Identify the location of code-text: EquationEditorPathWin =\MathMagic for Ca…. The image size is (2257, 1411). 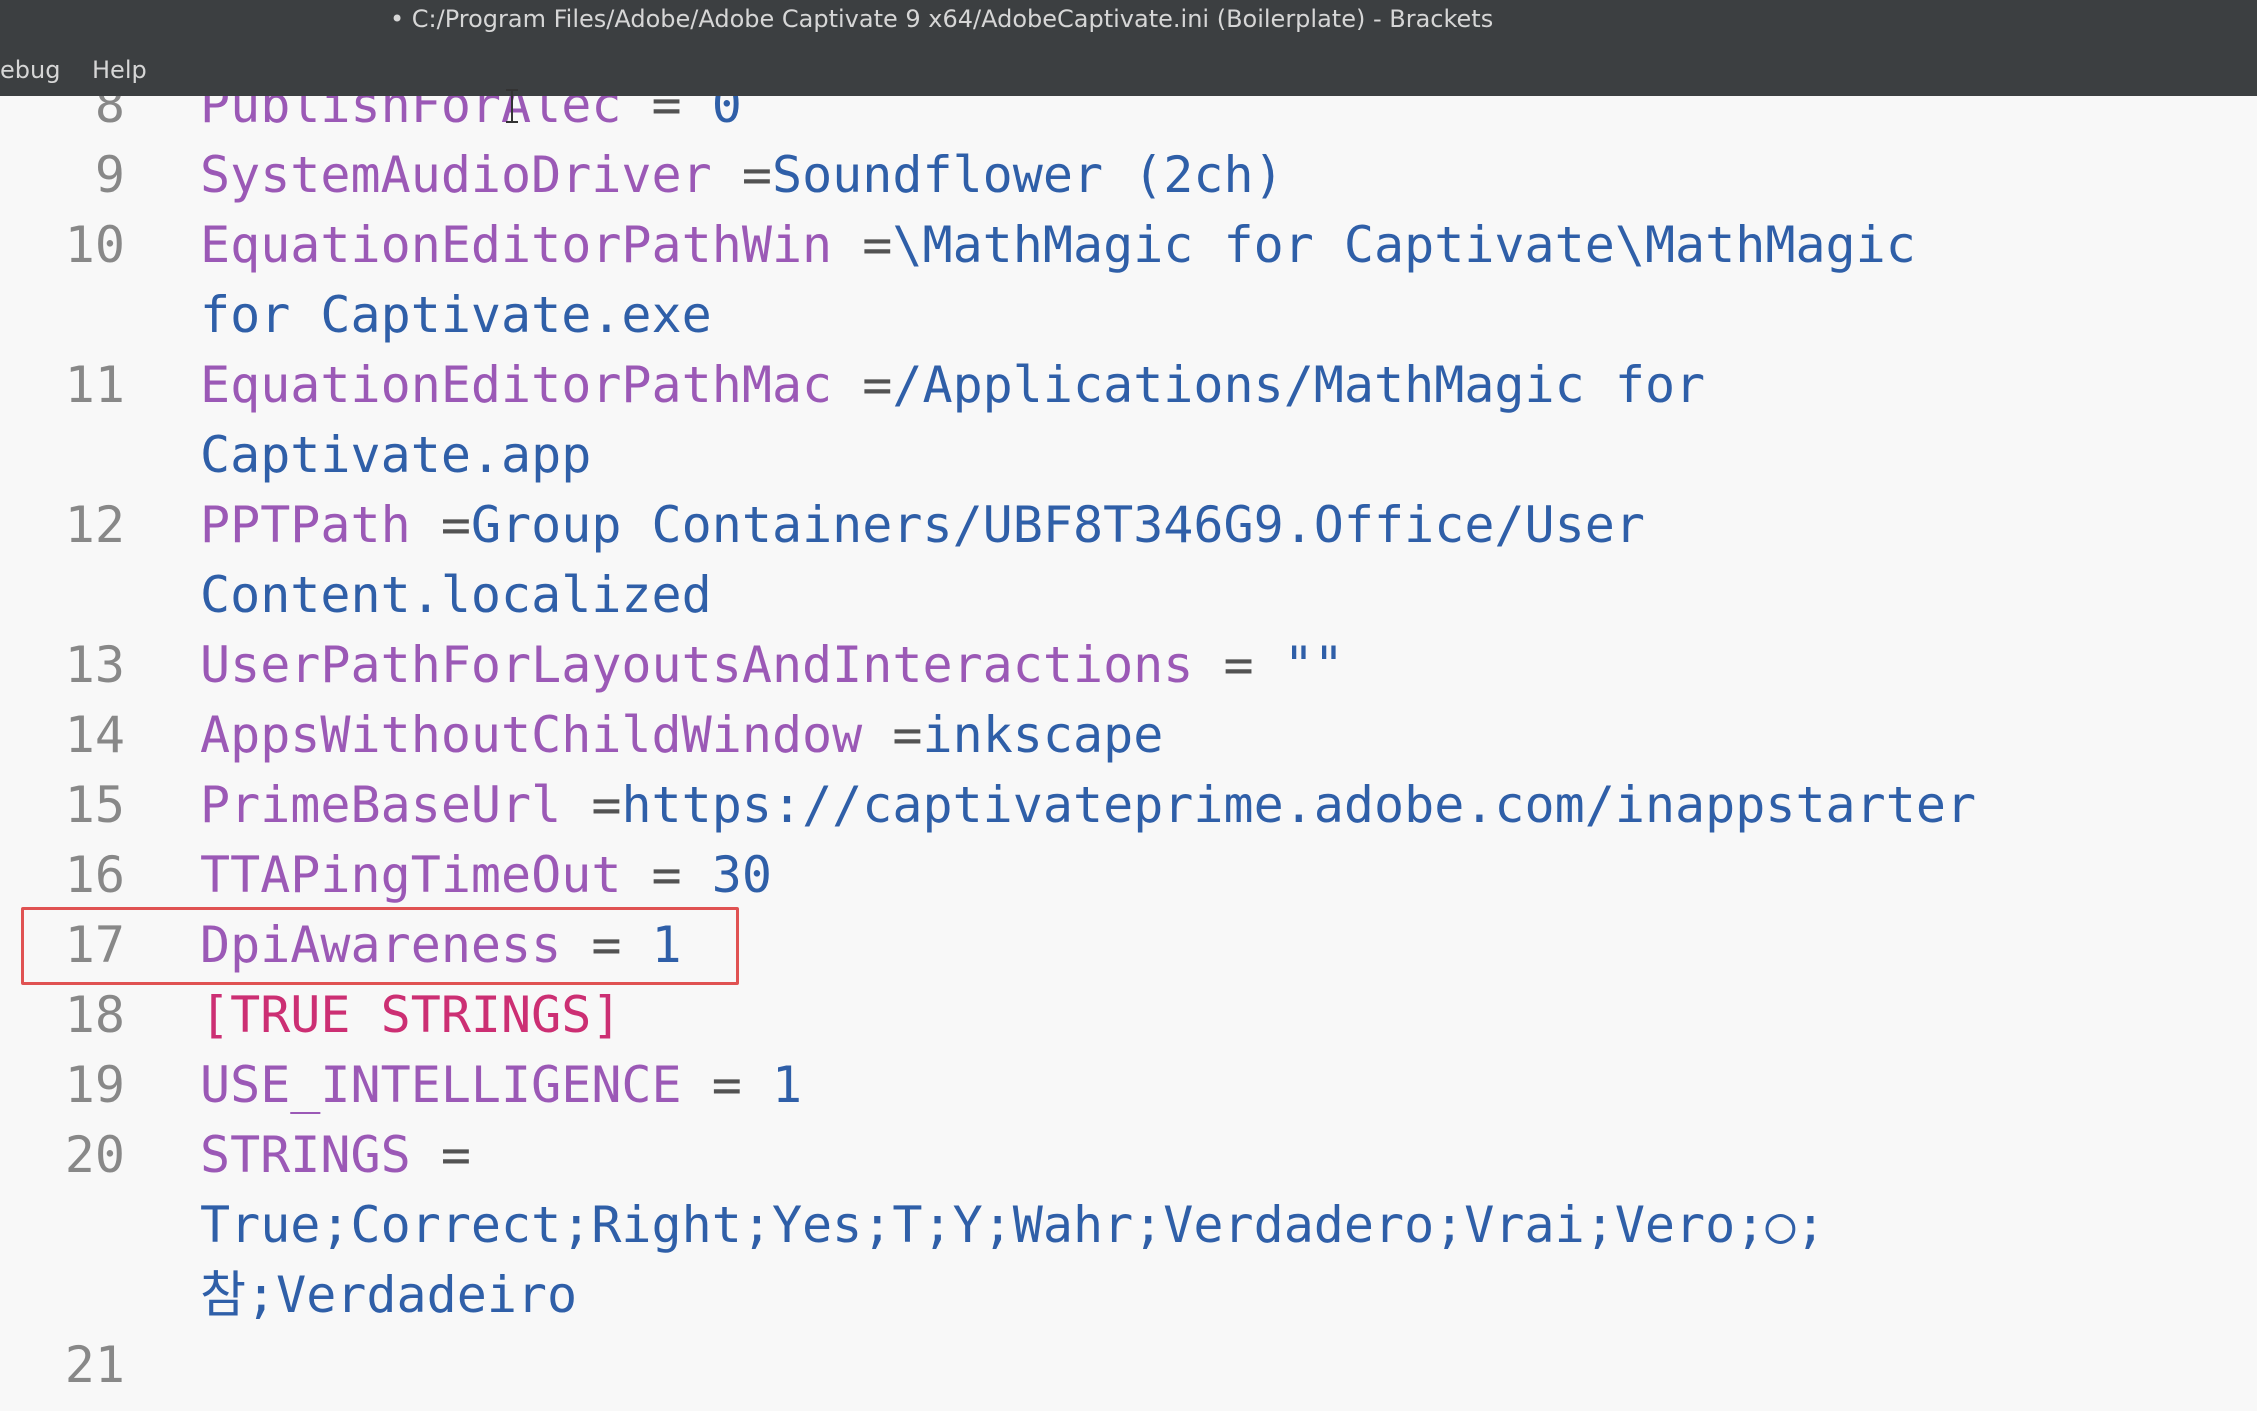
(1058, 245).